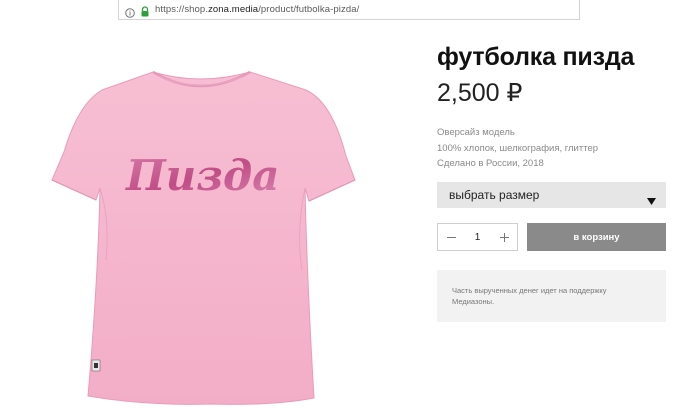  I want to click on quantity-value: 1, so click(478, 237).